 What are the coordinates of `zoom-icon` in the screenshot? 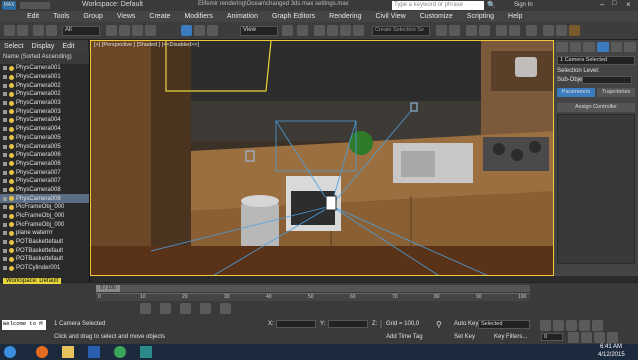 It's located at (573, 337).